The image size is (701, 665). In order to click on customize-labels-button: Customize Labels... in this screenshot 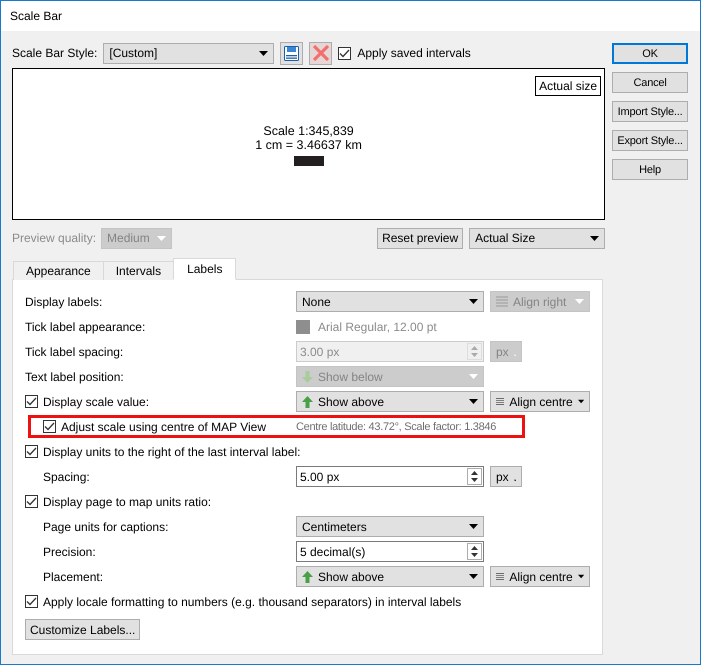, I will do `click(82, 629)`.